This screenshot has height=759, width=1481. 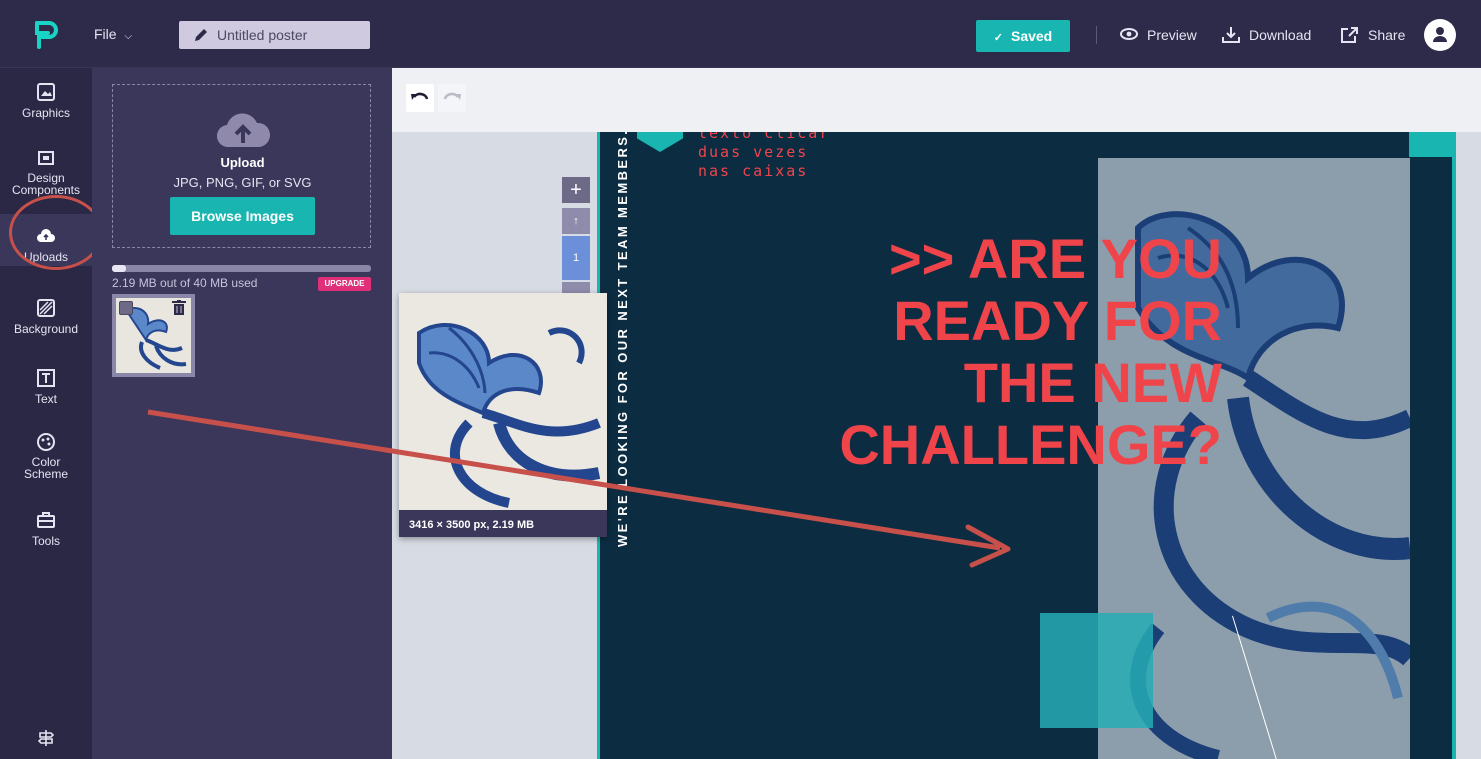 I want to click on move-page-up-button: ↑, so click(x=576, y=221).